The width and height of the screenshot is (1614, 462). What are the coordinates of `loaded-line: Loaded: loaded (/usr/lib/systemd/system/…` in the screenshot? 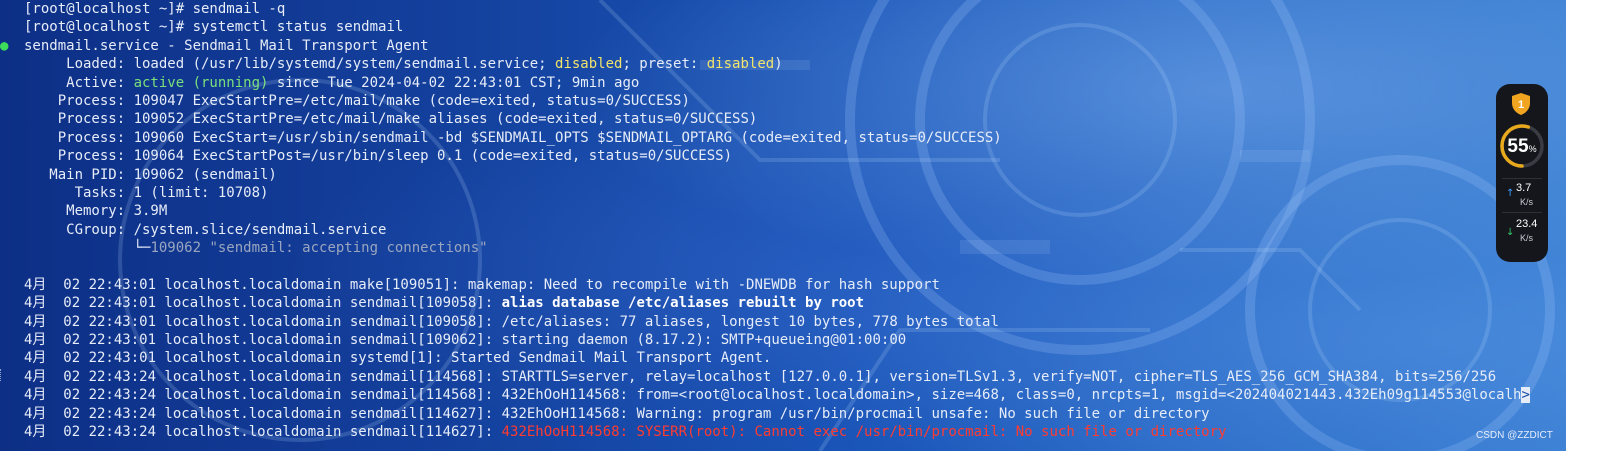 It's located at (795, 64).